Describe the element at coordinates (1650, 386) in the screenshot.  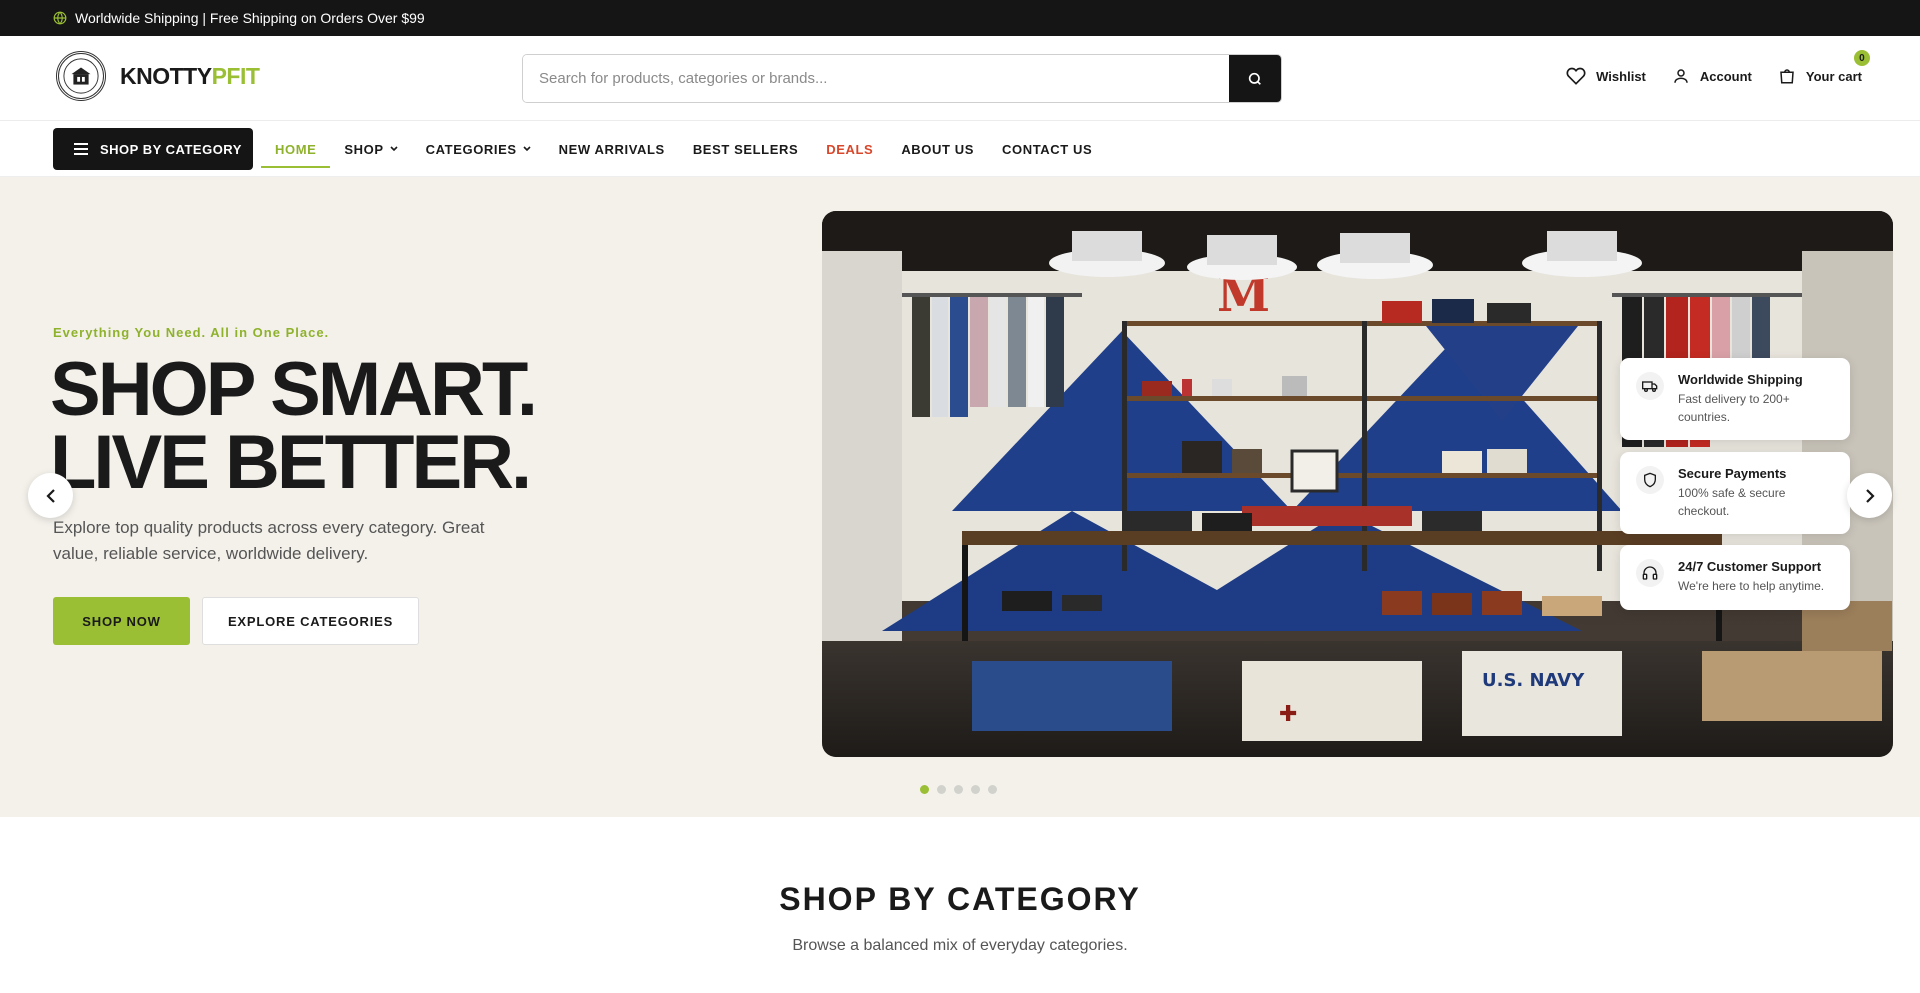
I see `truck-icon` at that location.